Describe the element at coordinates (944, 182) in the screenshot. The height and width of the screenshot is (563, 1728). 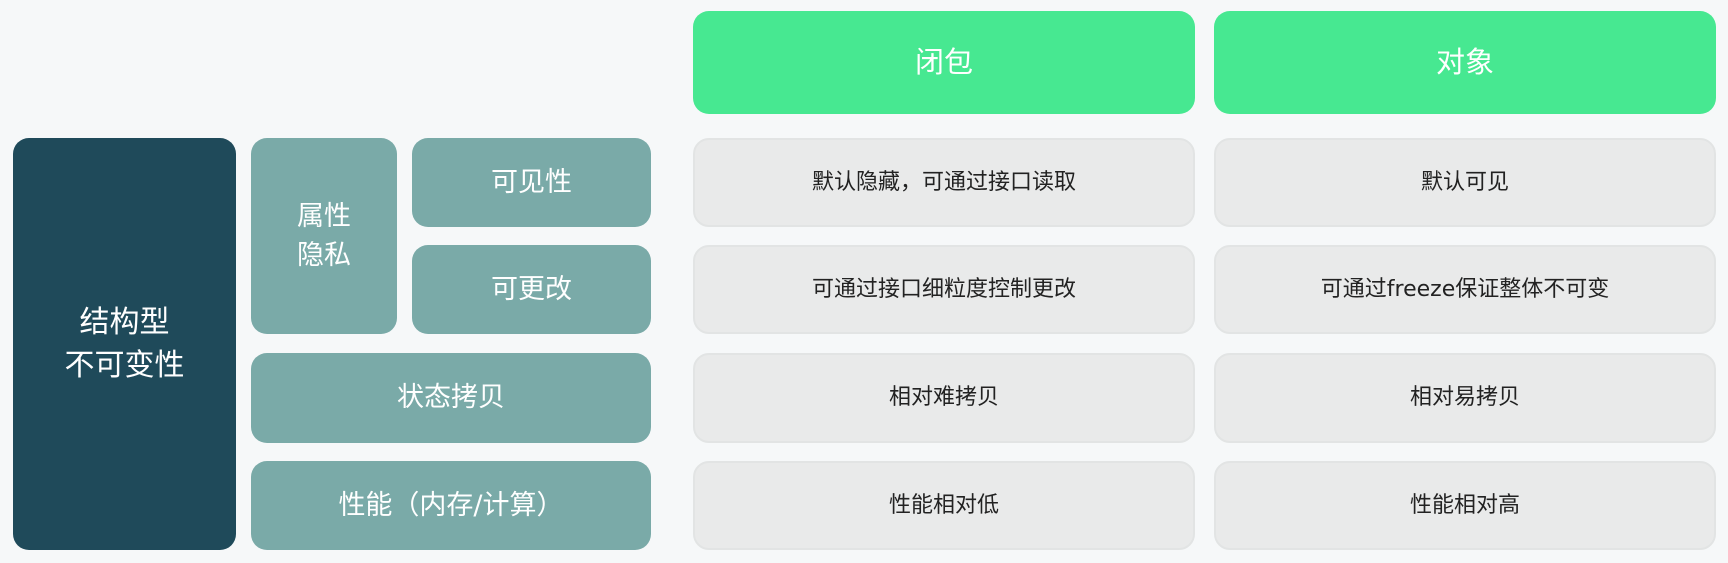
I see `cell-closure-visibility: 默认隐藏，可通过接口读取` at that location.